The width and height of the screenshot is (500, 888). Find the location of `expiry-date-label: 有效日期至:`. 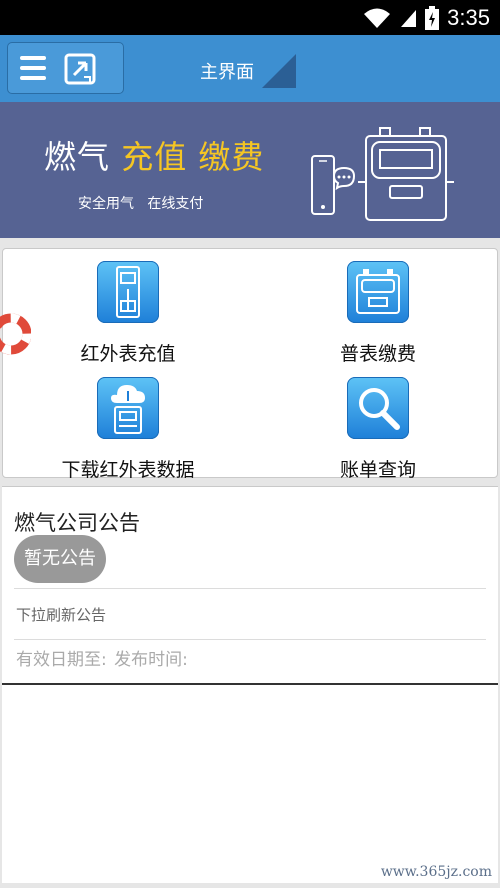

expiry-date-label: 有效日期至: is located at coordinates (61, 660).